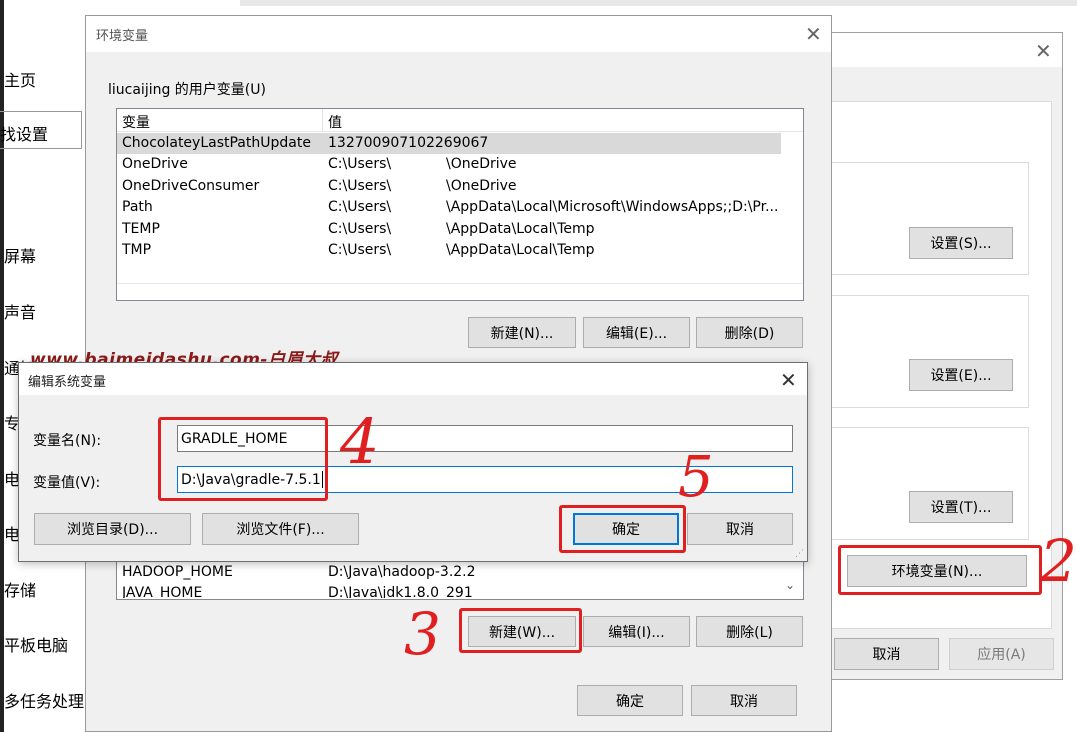 Image resolution: width=1077 pixels, height=732 pixels. What do you see at coordinates (749, 332) in the screenshot?
I see `user-delete-button: 删除(D)` at bounding box center [749, 332].